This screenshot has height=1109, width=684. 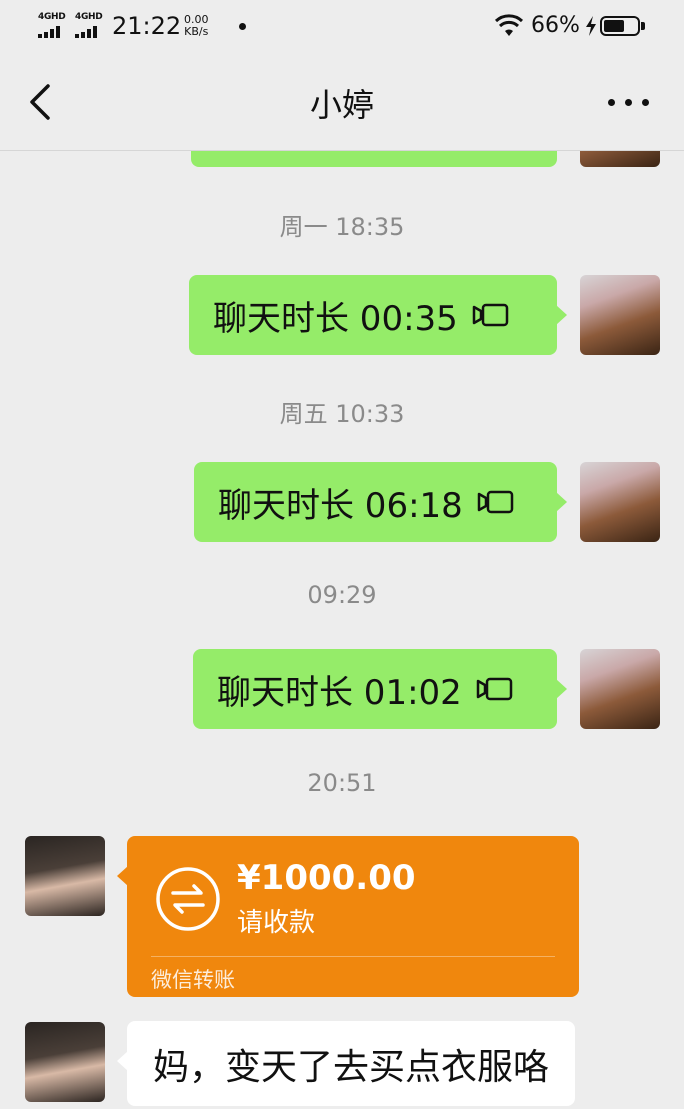 What do you see at coordinates (348, 916) in the screenshot?
I see `transfer-card: ¥1000.00 请收款 微信转账` at bounding box center [348, 916].